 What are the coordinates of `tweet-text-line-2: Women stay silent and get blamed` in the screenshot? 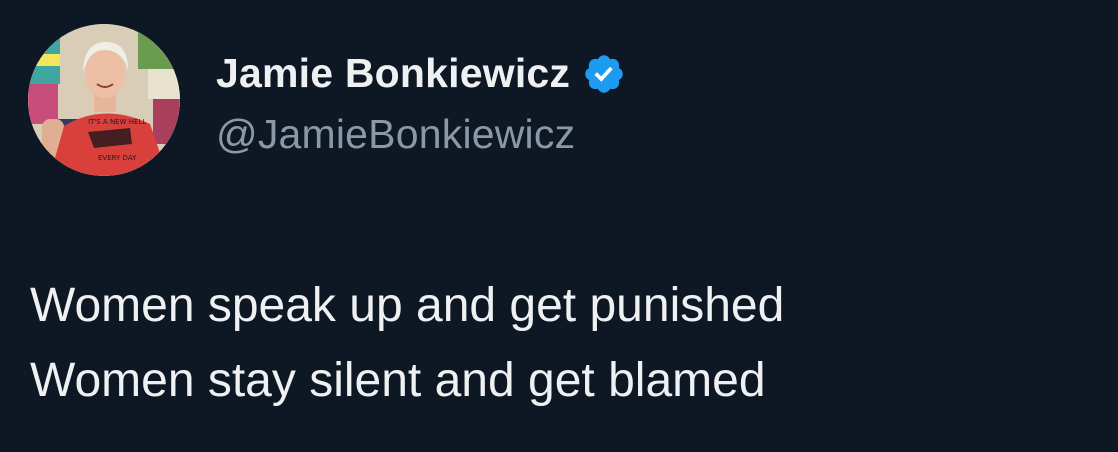 It's located at (398, 380).